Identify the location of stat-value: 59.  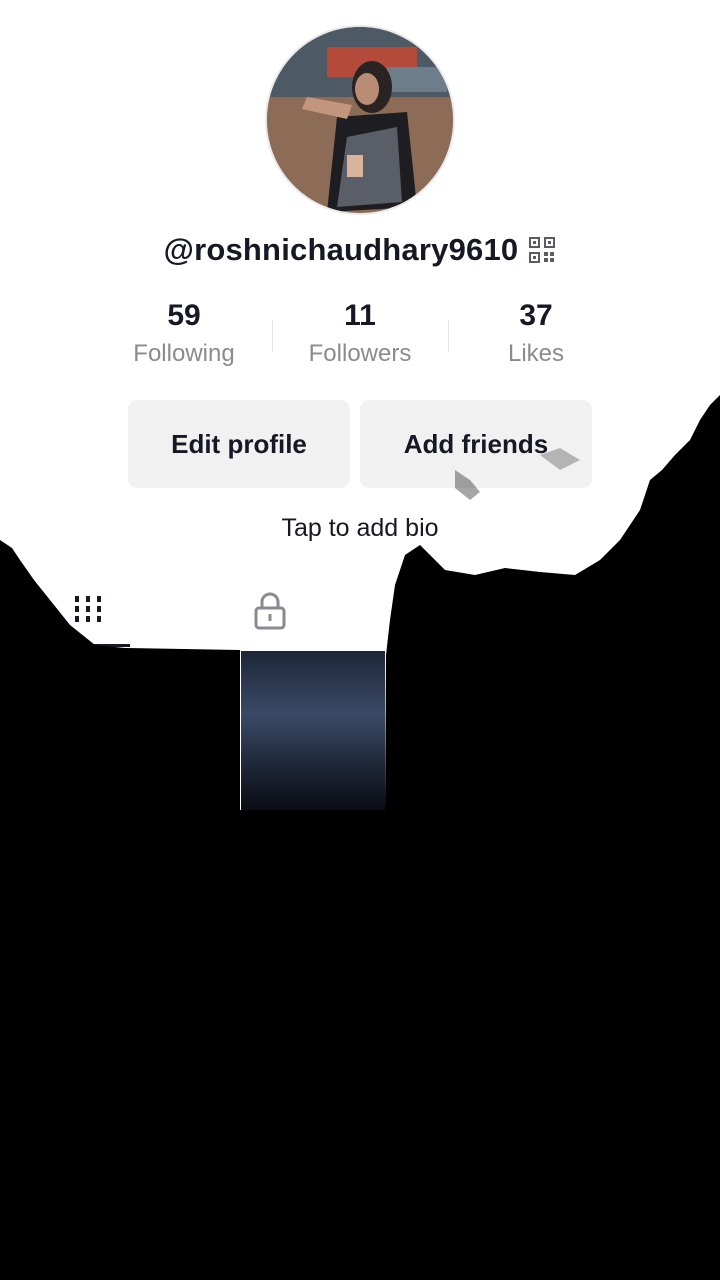
(184, 315).